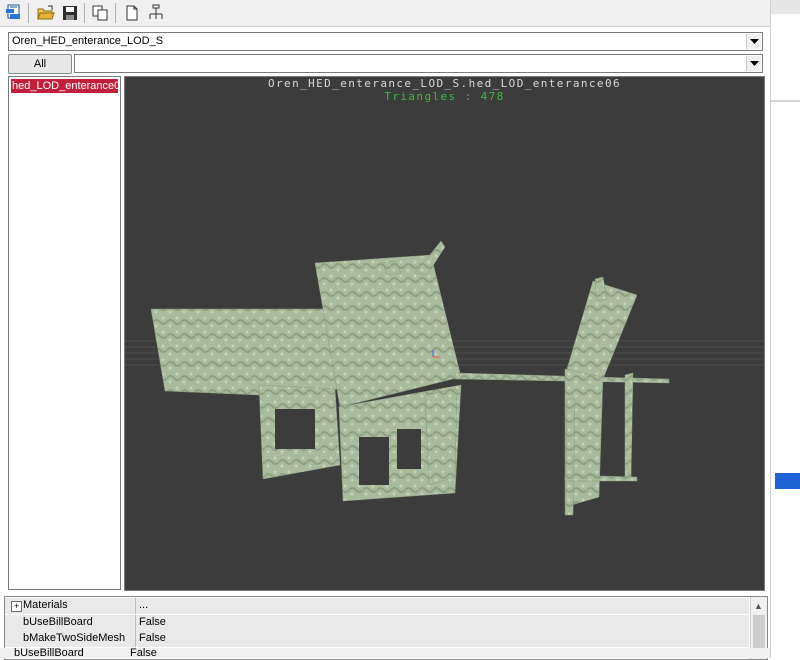  What do you see at coordinates (64, 333) in the screenshot?
I see `mesh-list: hed_LOD_enterance06` at bounding box center [64, 333].